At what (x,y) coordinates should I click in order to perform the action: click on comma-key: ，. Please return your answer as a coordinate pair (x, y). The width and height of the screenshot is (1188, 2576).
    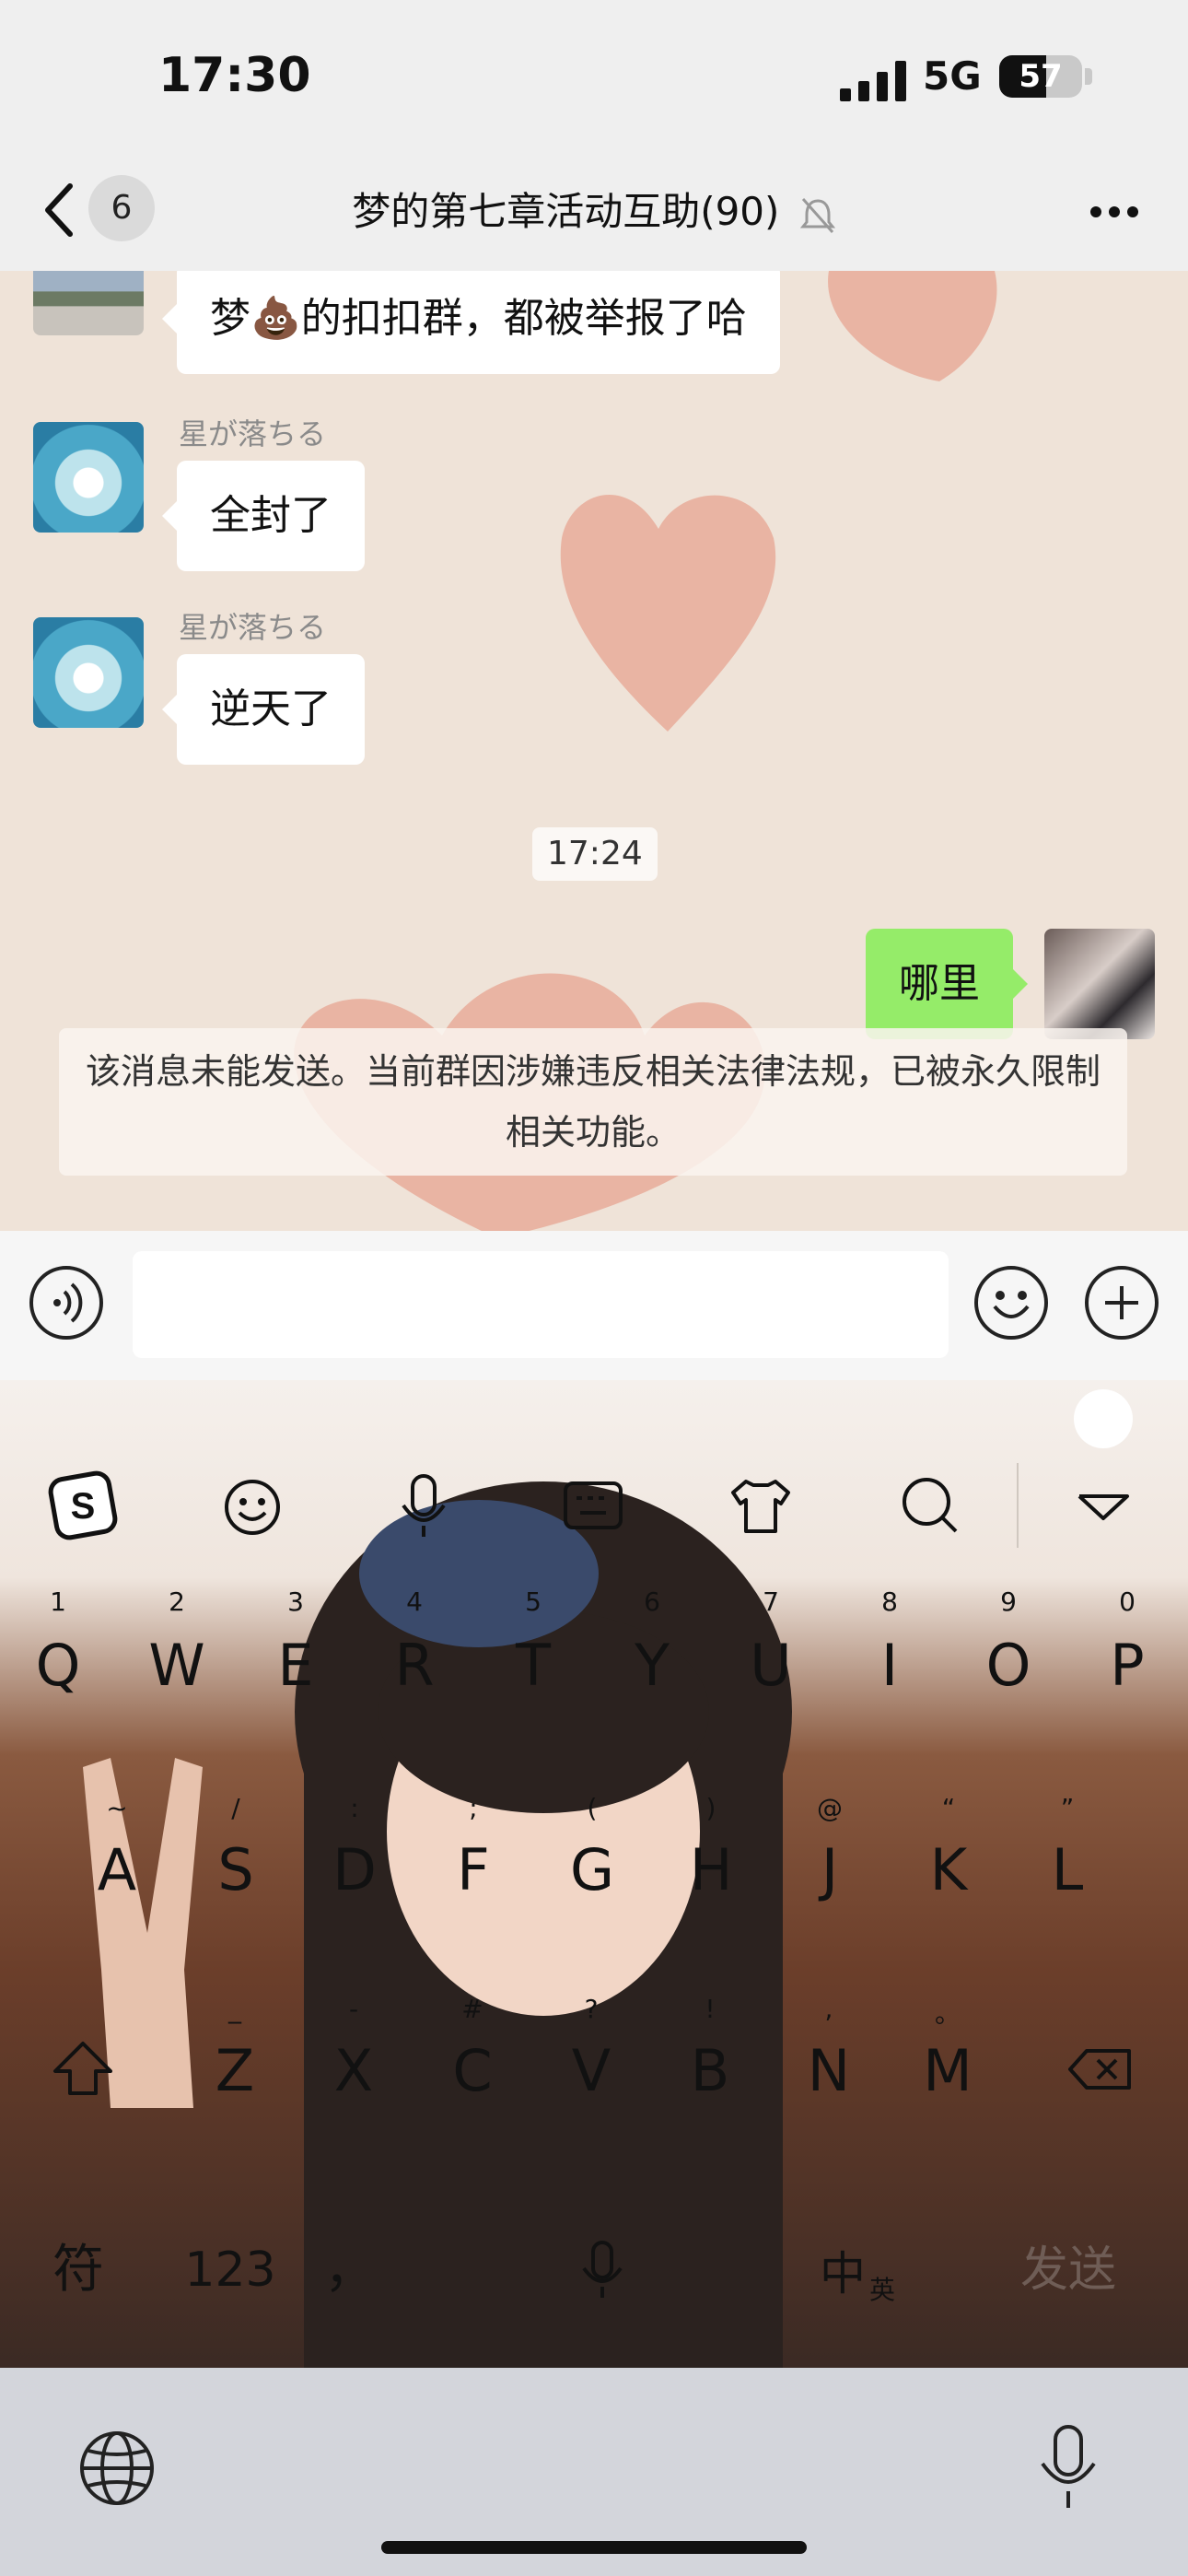
    Looking at the image, I should click on (350, 2270).